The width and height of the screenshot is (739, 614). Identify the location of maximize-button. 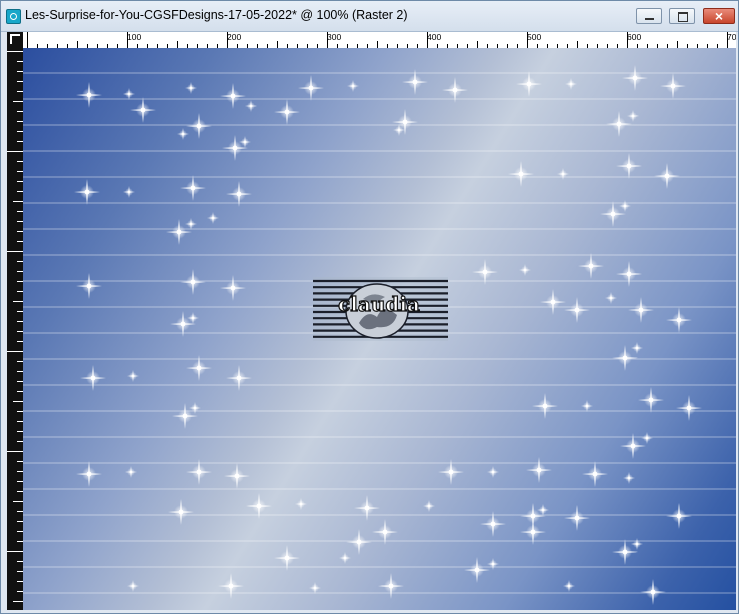
(682, 16).